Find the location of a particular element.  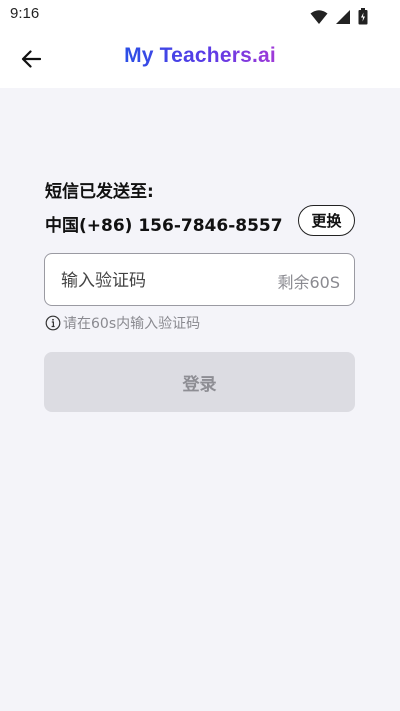

countdown-timer: 剩余60S is located at coordinates (308, 282).